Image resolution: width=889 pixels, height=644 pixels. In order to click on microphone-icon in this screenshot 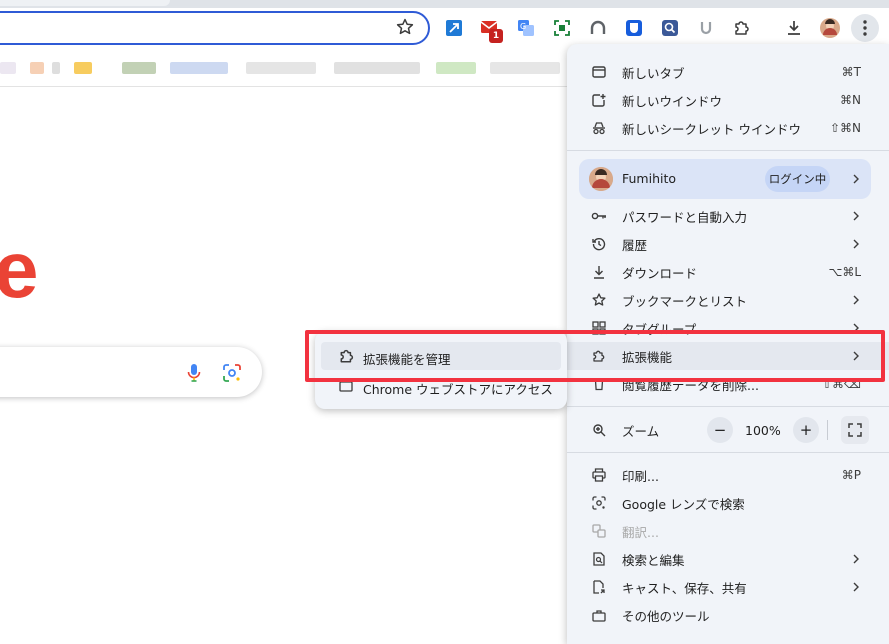, I will do `click(194, 373)`.